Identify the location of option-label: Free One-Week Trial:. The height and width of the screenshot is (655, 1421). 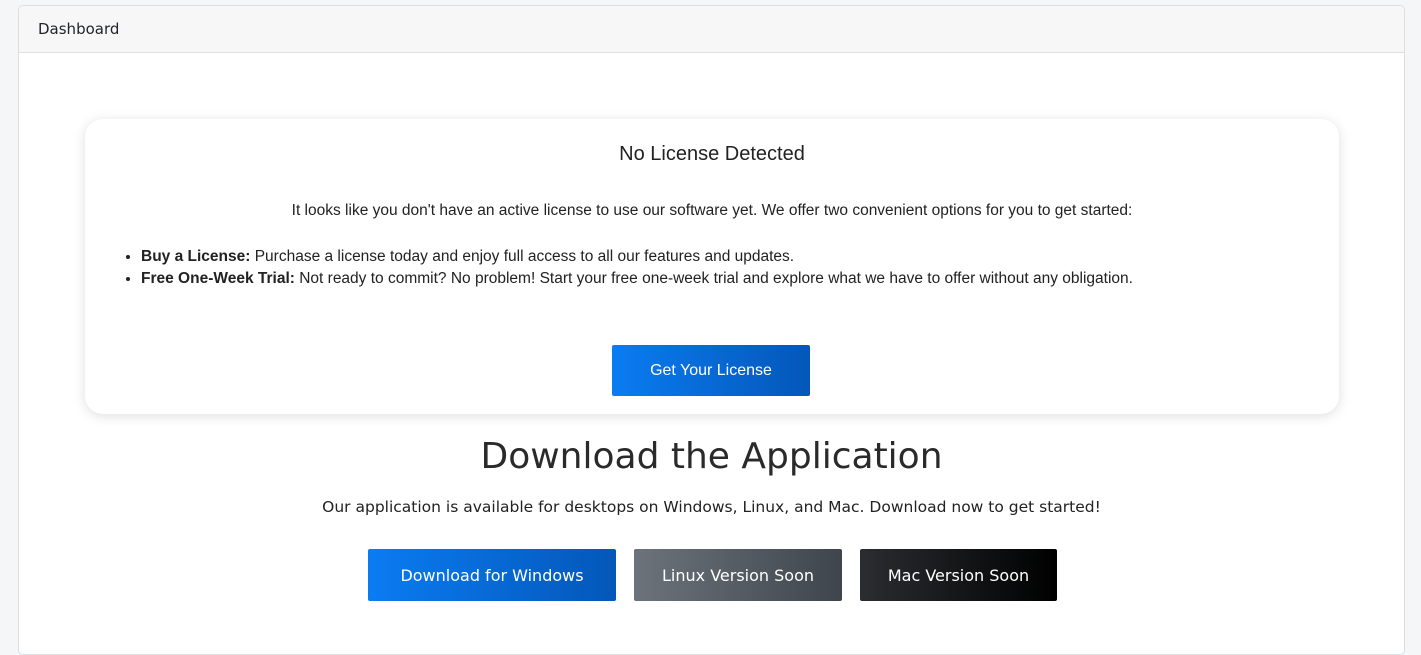
(218, 278).